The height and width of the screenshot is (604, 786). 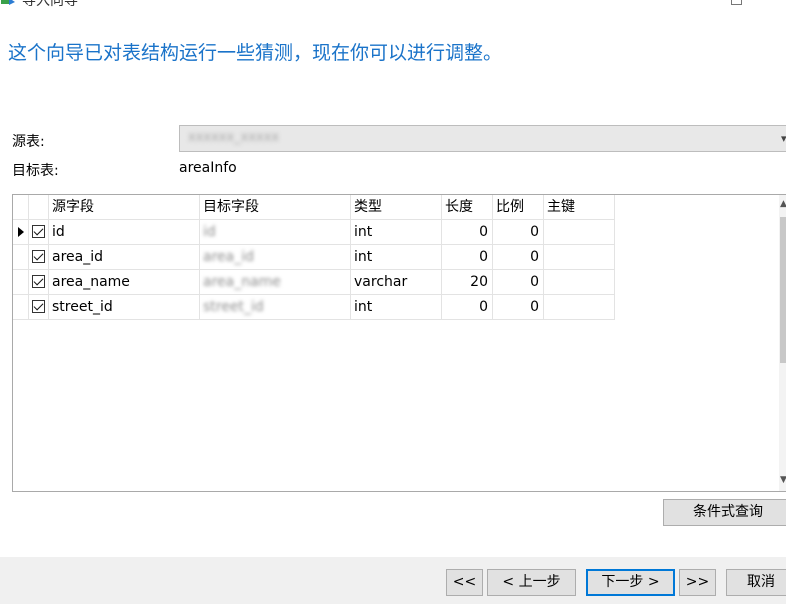 I want to click on header-target-field: 目标字段, so click(x=275, y=207).